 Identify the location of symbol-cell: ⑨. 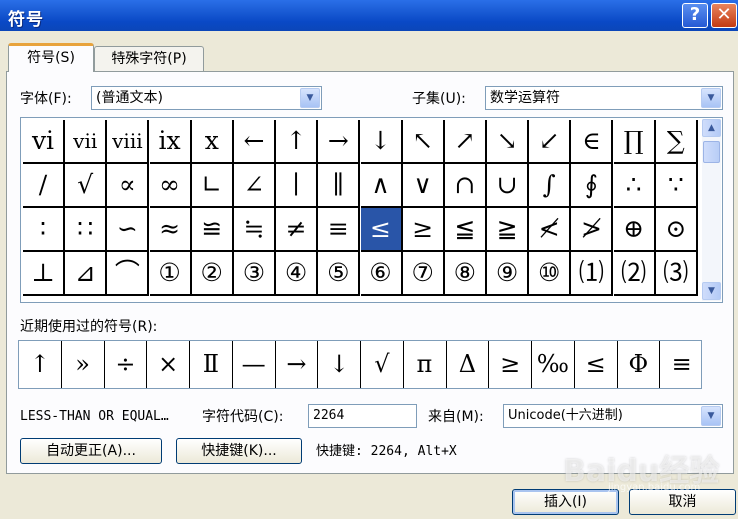
(508, 274).